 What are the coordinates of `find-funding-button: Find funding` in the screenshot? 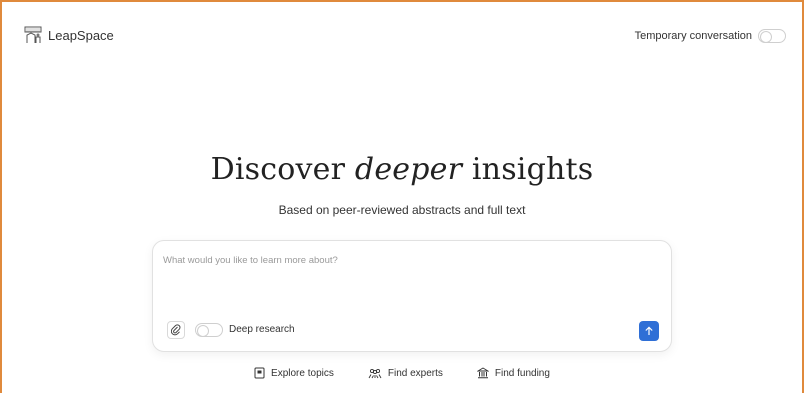 It's located at (513, 373).